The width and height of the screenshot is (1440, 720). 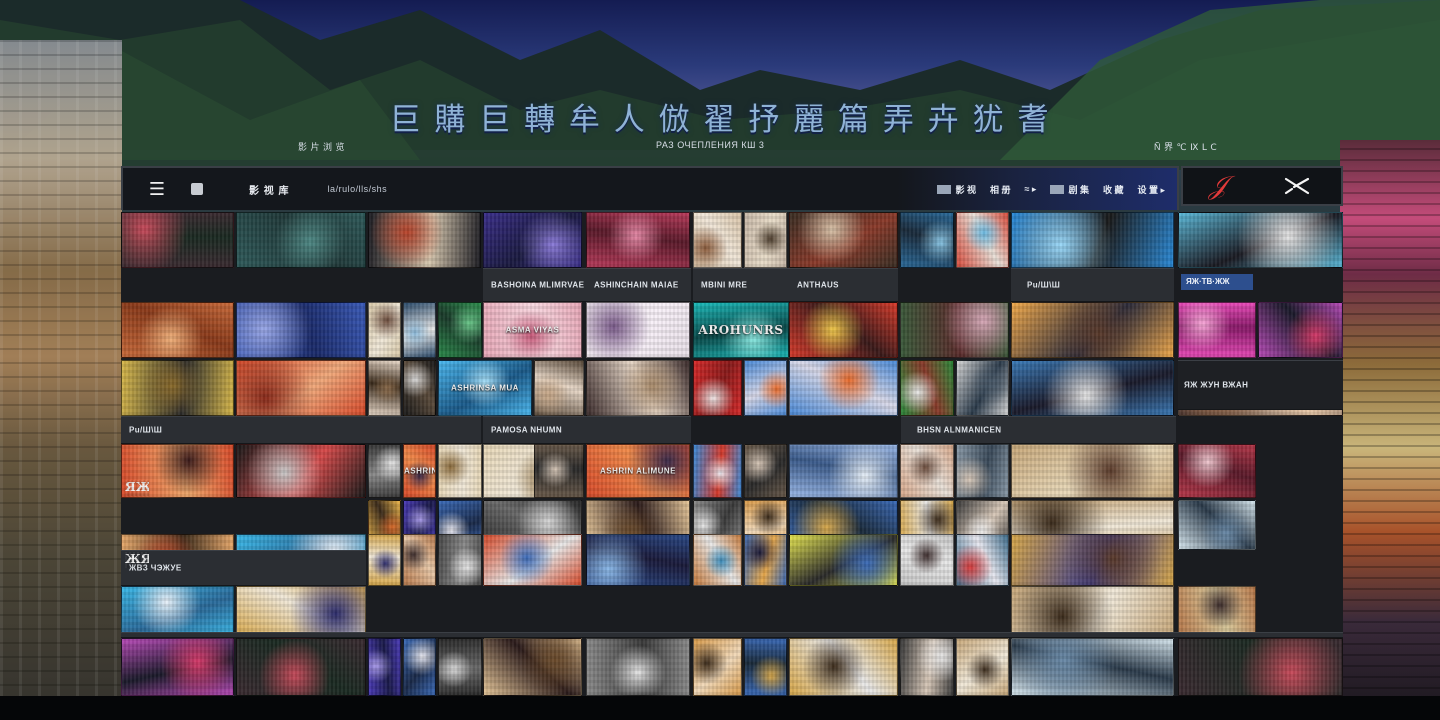 What do you see at coordinates (157, 189) in the screenshot?
I see `menu-button: ☰` at bounding box center [157, 189].